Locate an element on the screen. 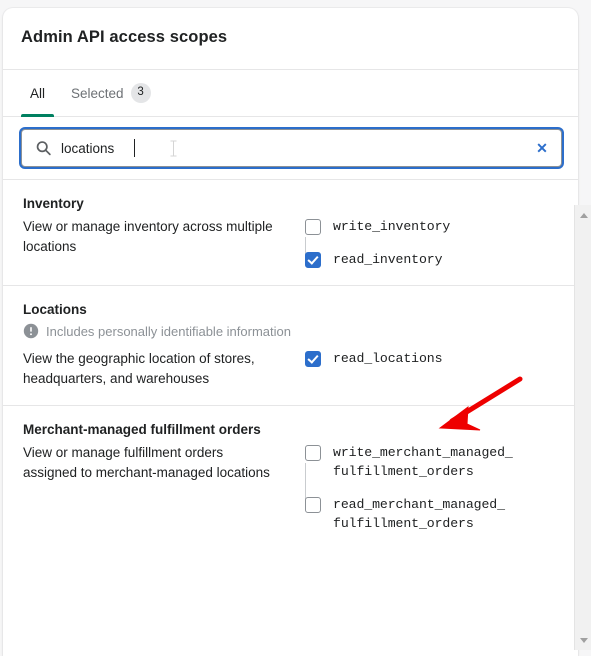 This screenshot has width=591, height=656. checkbox-write-merchant-managed-fulfillment-orders is located at coordinates (313, 453).